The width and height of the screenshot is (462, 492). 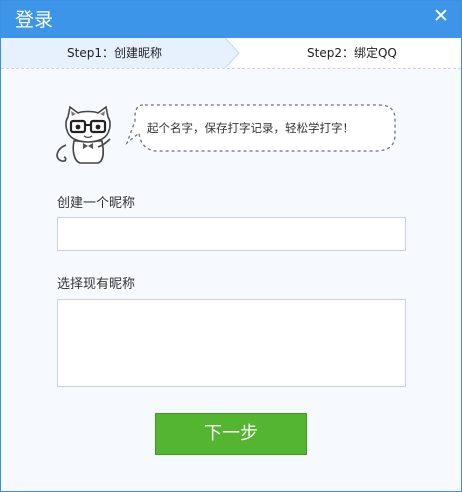 What do you see at coordinates (231, 434) in the screenshot?
I see `next-button: 下一步` at bounding box center [231, 434].